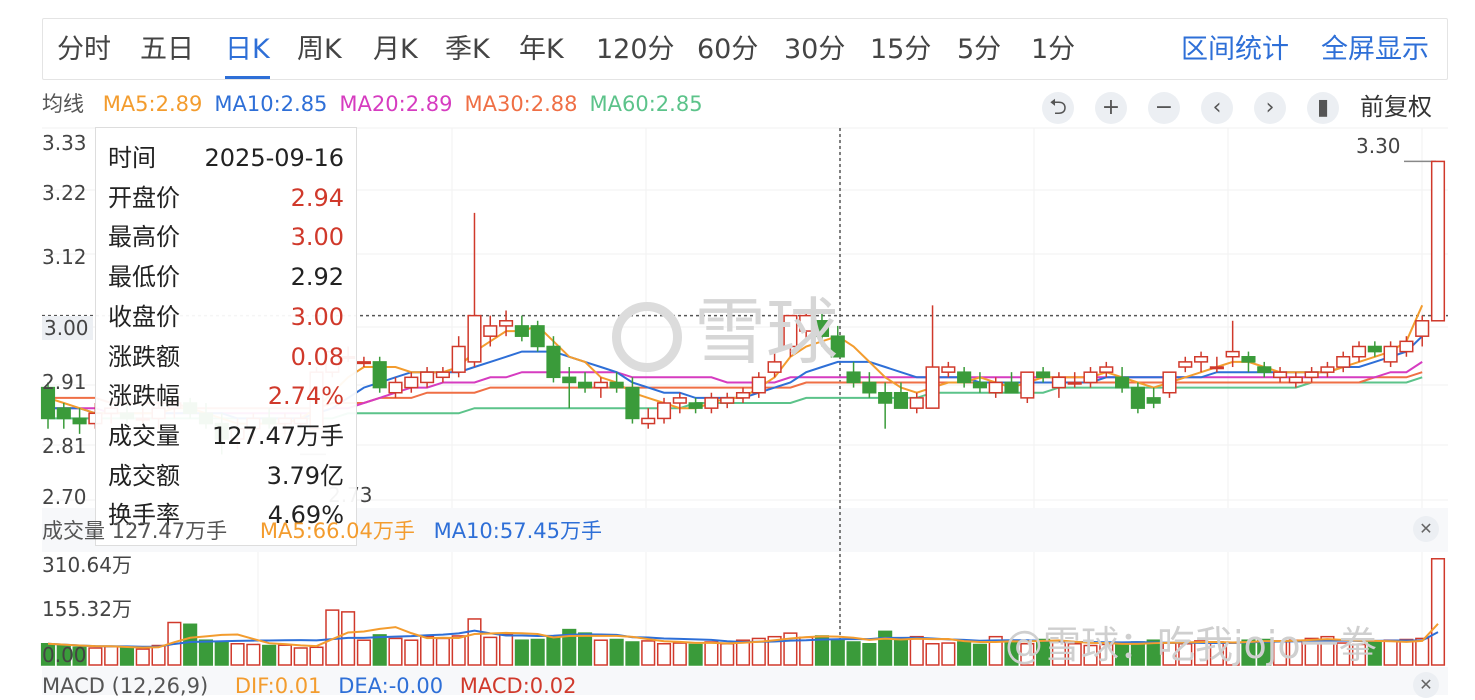 Image resolution: width=1475 pixels, height=700 pixels. I want to click on tooltip-value: 2.92, so click(317, 277).